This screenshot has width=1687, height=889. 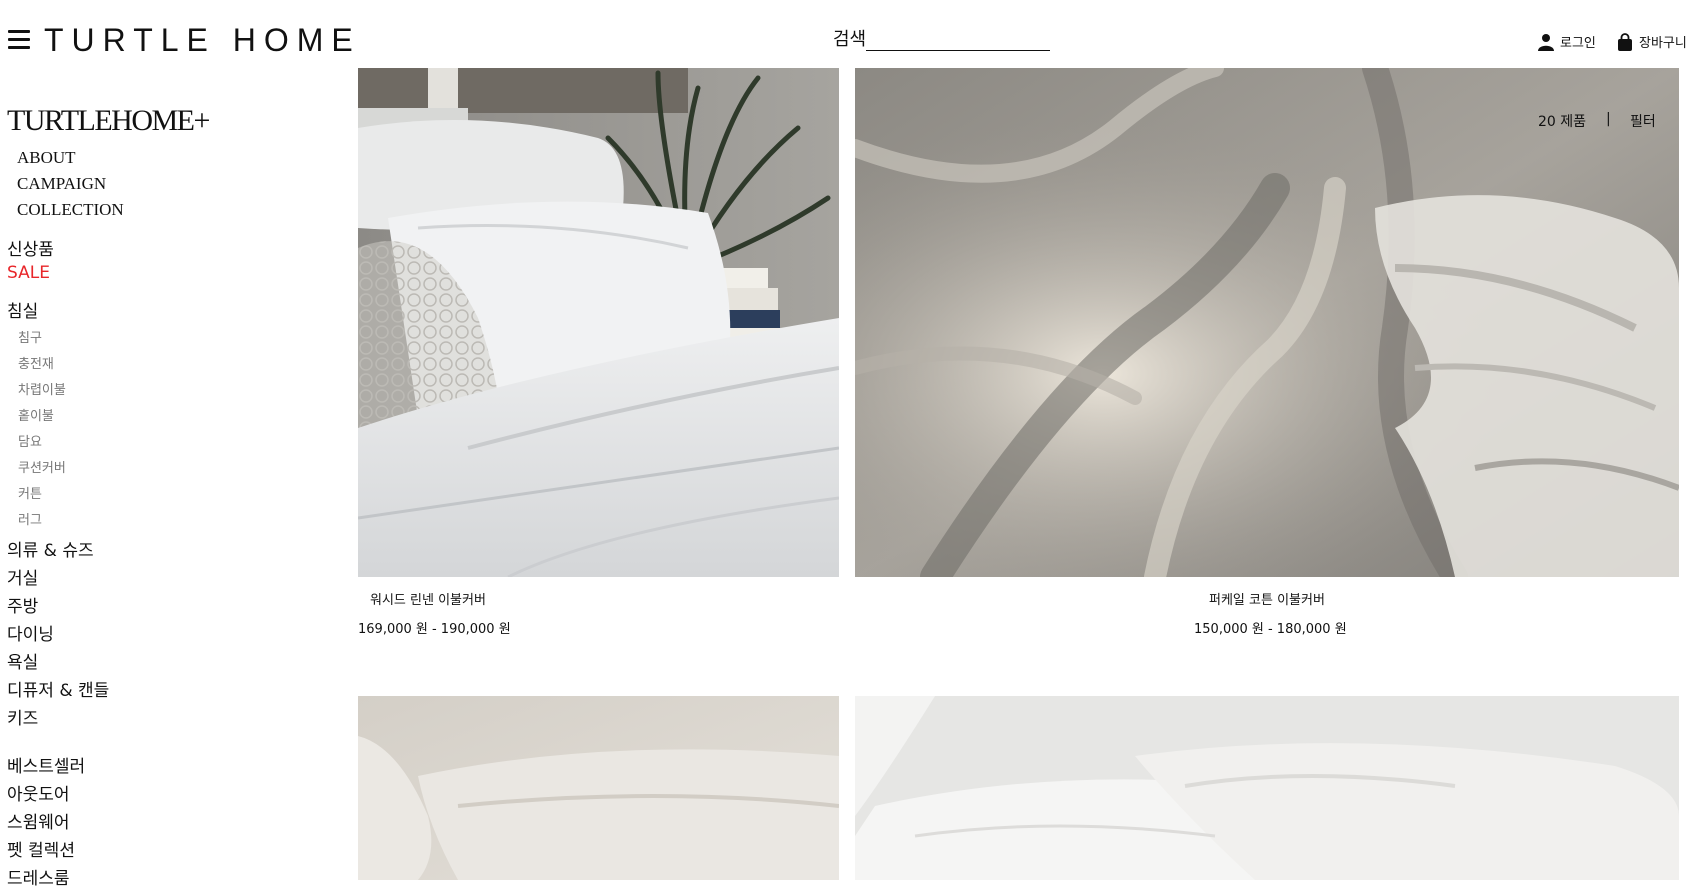 What do you see at coordinates (70, 158) in the screenshot?
I see `nav-about: ABOUT` at bounding box center [70, 158].